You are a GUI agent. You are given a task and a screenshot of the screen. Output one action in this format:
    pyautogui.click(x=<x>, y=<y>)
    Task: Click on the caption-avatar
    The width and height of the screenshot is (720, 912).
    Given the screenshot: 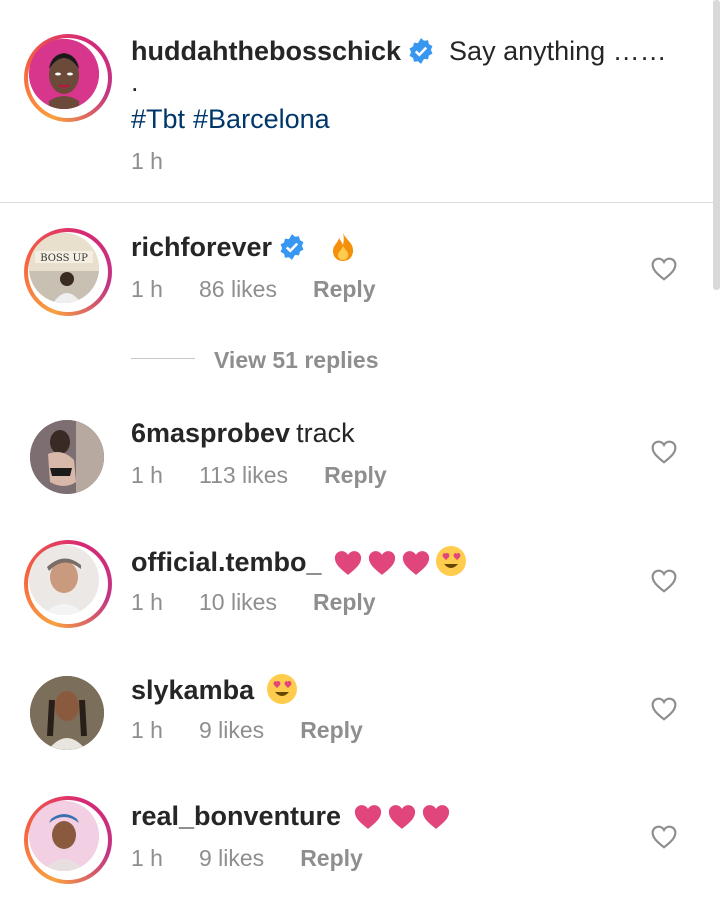 What is the action you would take?
    pyautogui.click(x=68, y=78)
    